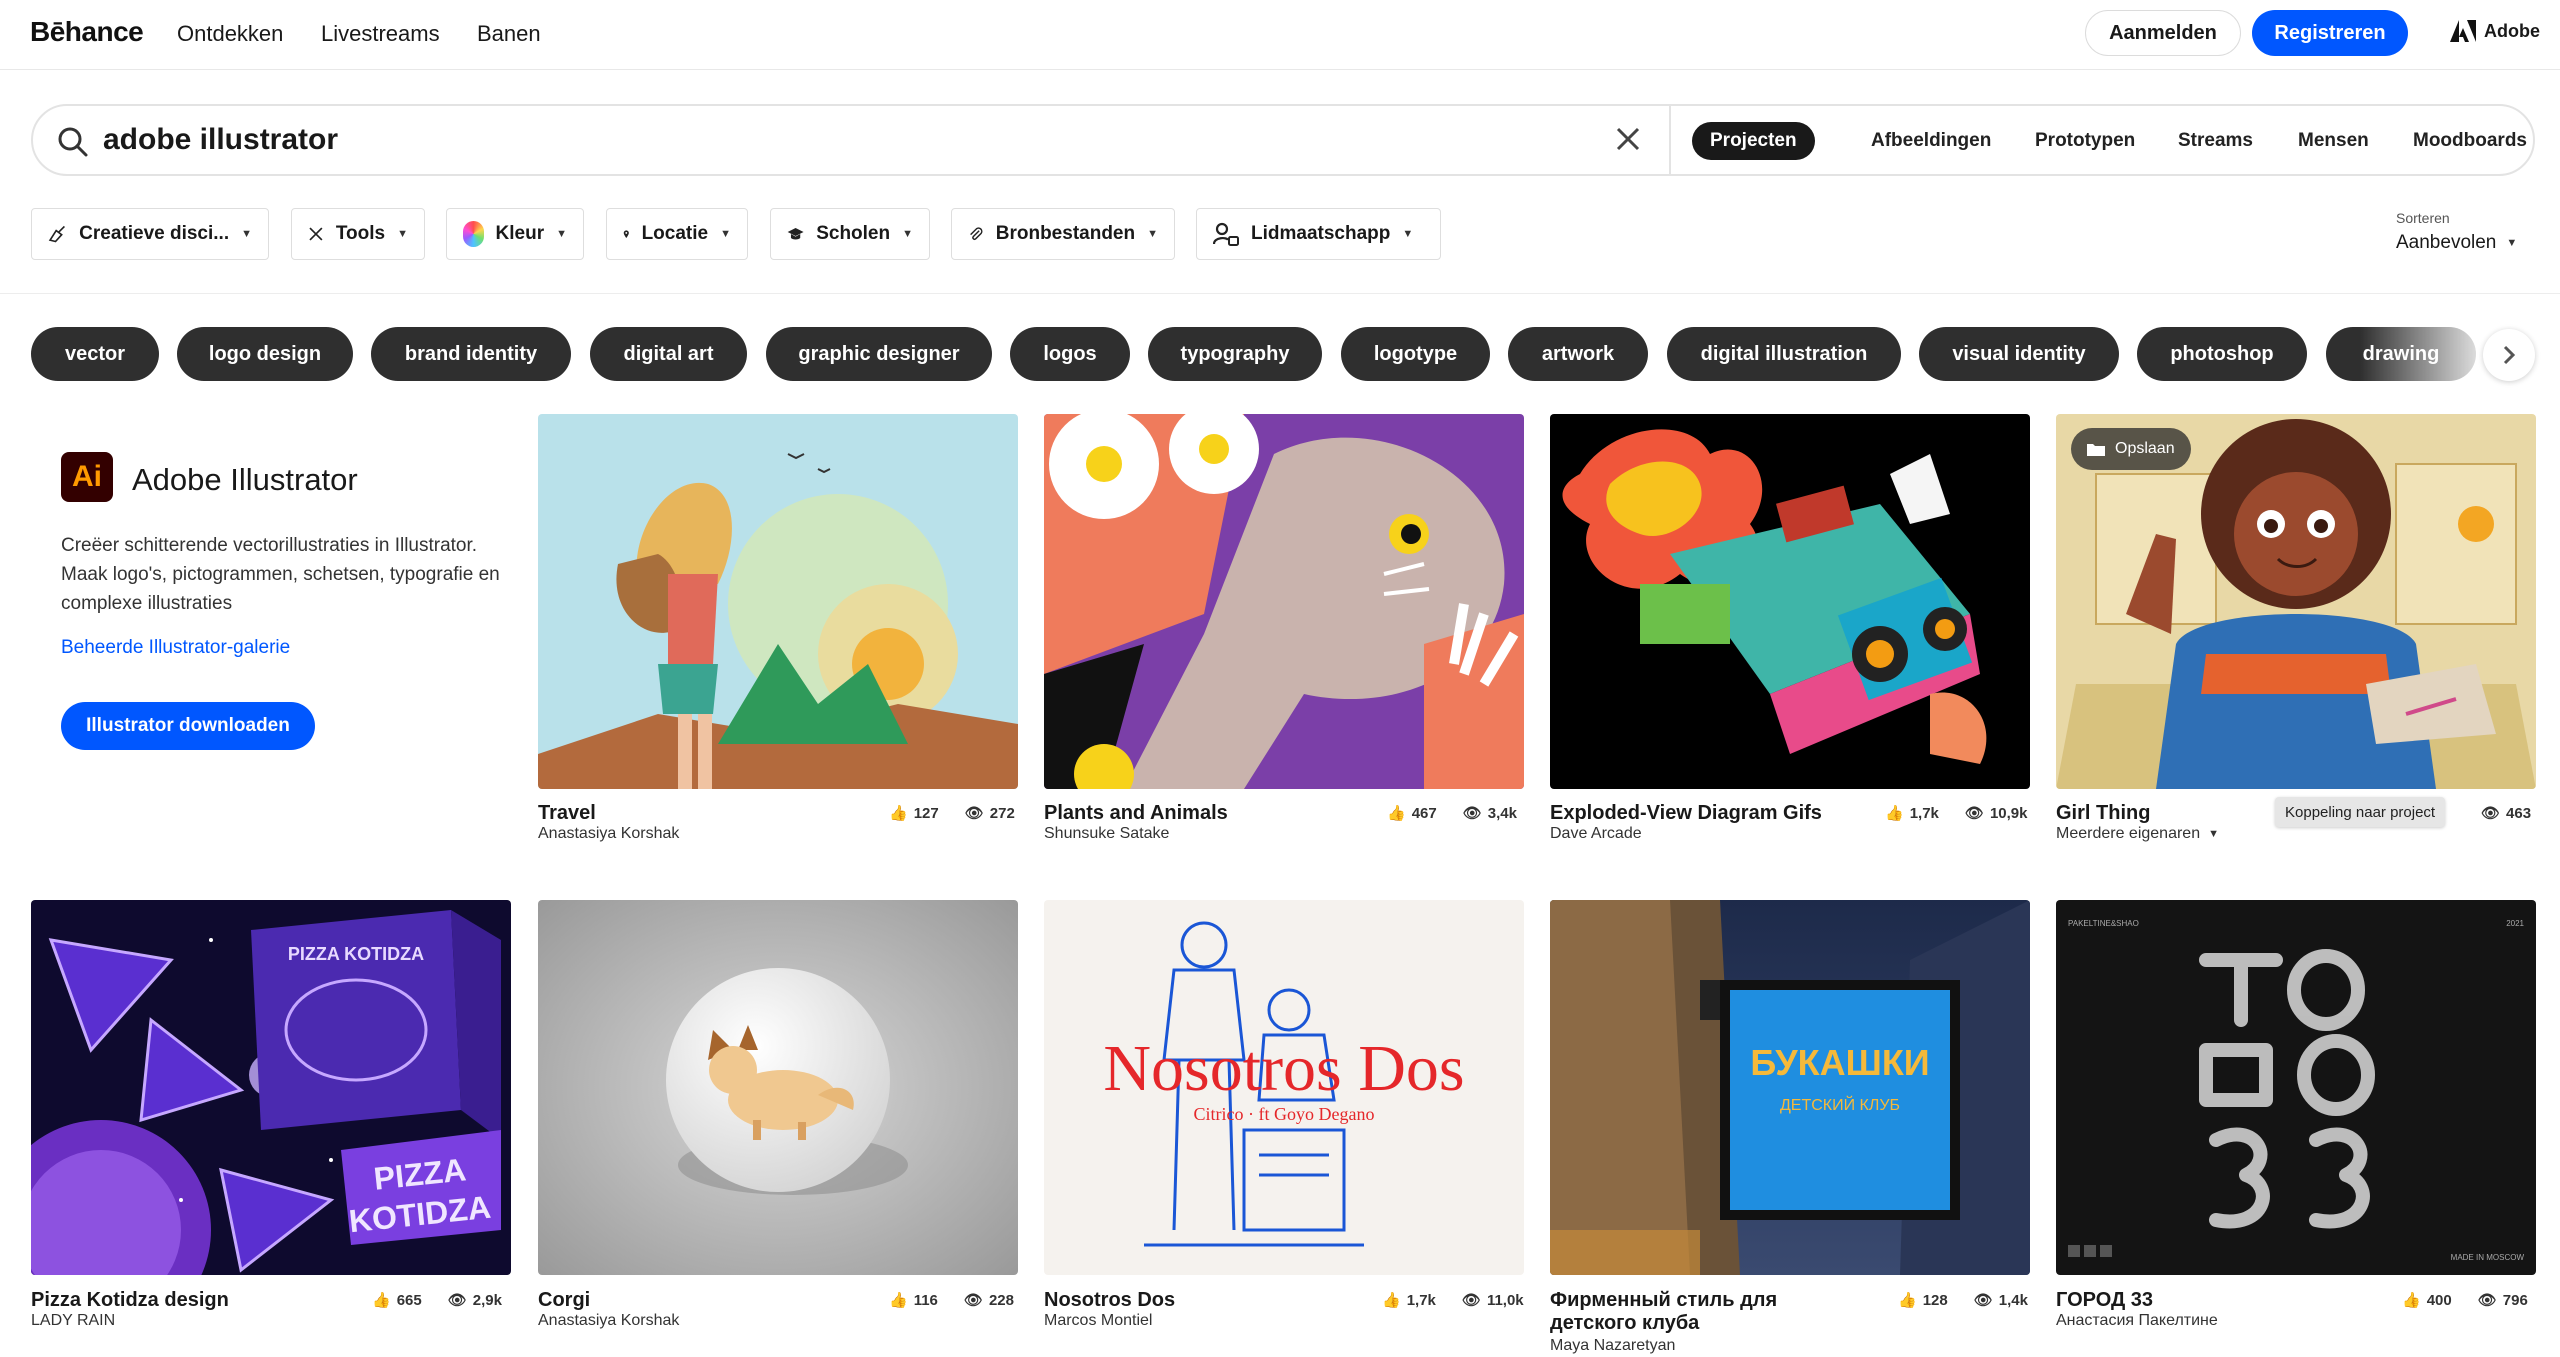  What do you see at coordinates (471, 354) in the screenshot?
I see `tag-brand-identity: brand identity` at bounding box center [471, 354].